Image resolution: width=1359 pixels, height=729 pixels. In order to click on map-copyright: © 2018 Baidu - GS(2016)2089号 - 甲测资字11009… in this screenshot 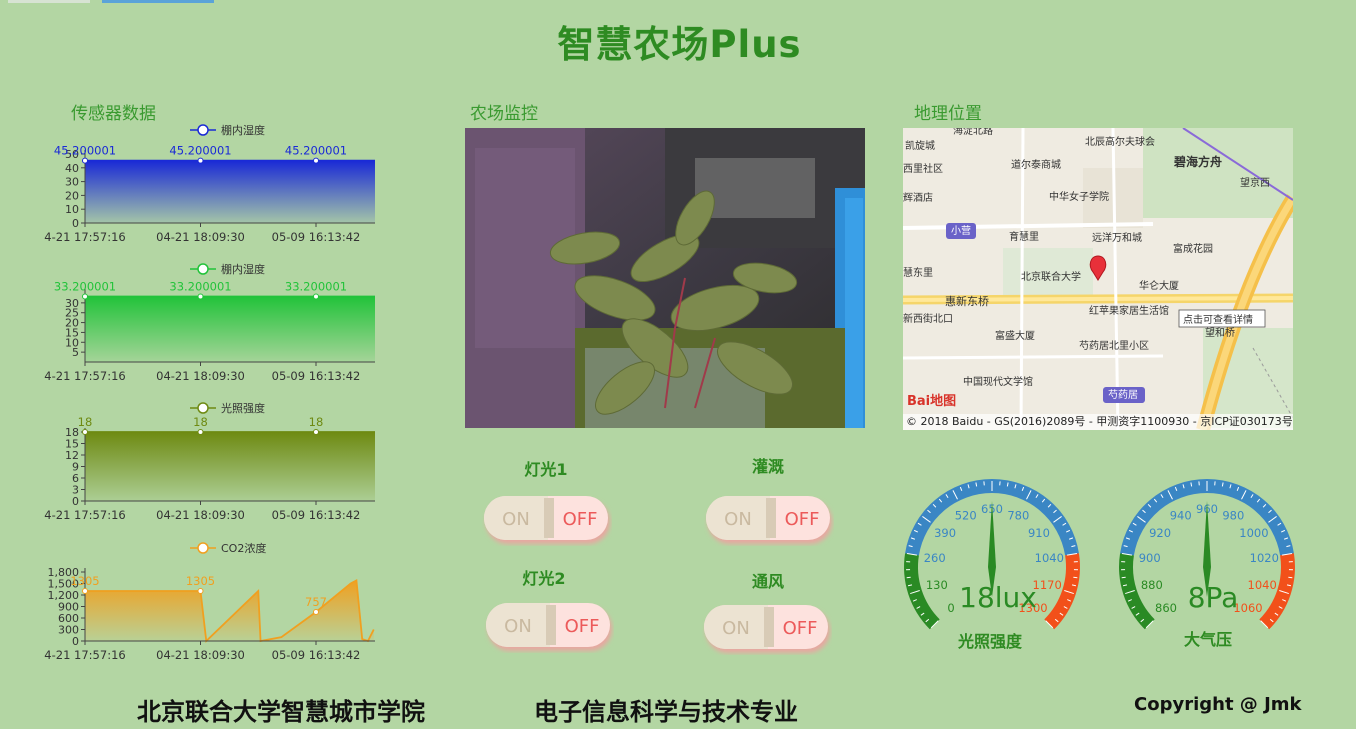, I will do `click(1099, 421)`.